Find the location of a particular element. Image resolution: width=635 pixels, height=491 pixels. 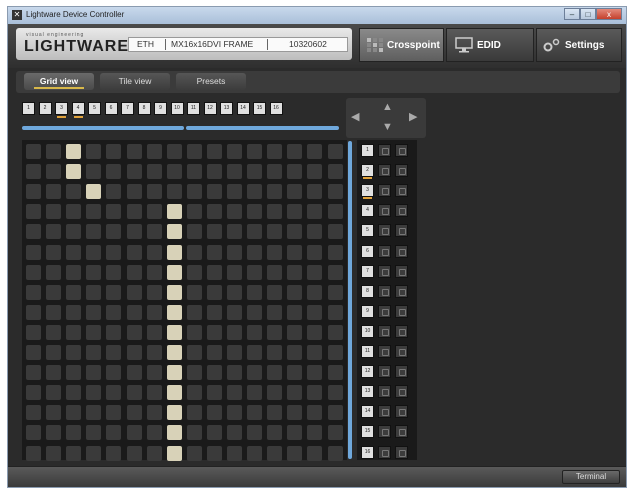

output-button: 10 is located at coordinates (367, 331).